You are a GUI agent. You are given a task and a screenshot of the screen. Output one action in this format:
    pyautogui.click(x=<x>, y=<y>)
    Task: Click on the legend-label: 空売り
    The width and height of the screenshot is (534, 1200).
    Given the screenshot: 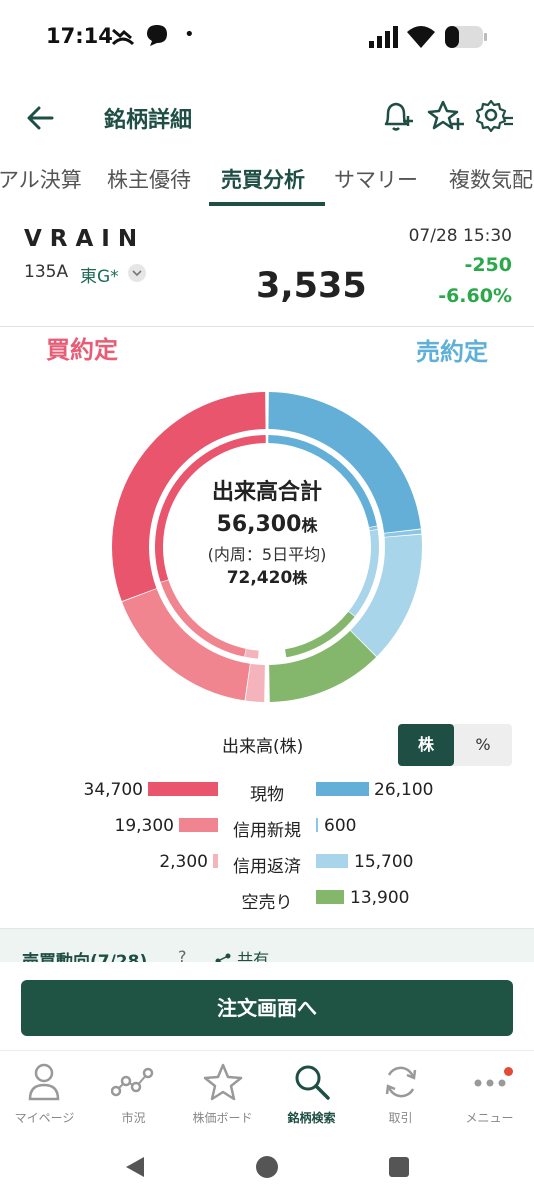 What is the action you would take?
    pyautogui.click(x=267, y=903)
    